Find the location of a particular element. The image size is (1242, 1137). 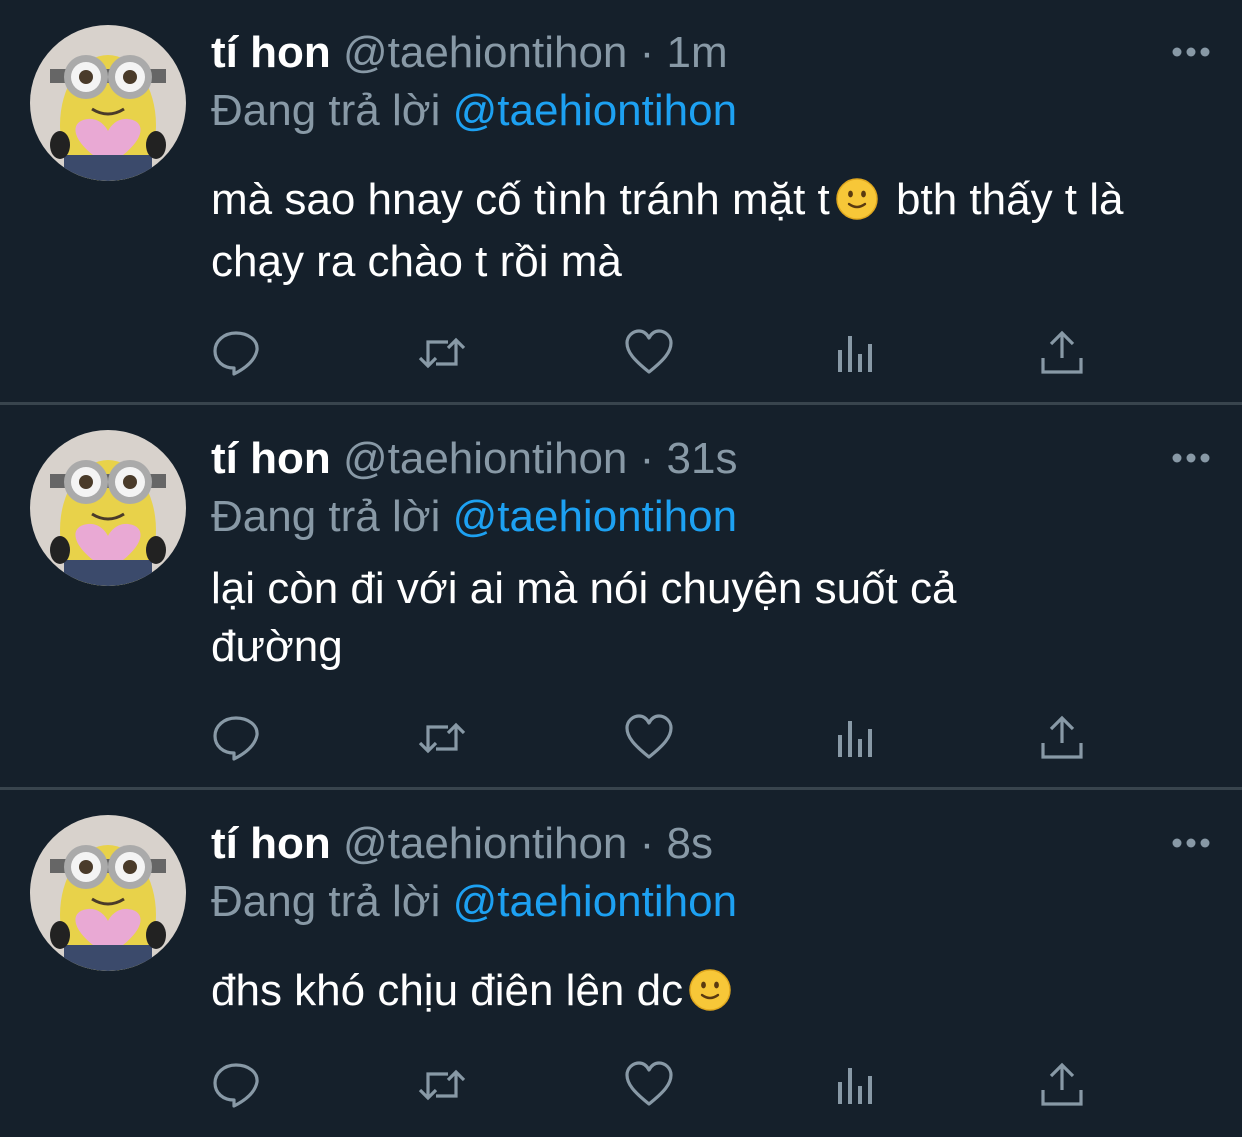

tweet-header: tí hon @taehiontihon · 31s is located at coordinates (474, 459).